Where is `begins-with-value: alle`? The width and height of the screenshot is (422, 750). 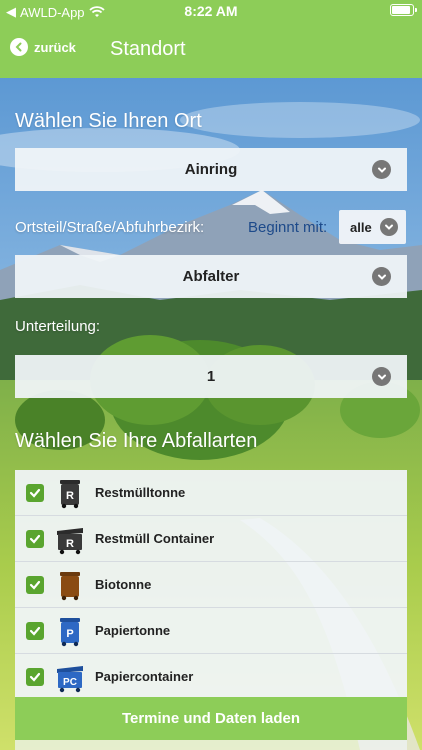
begins-with-value: alle is located at coordinates (361, 227).